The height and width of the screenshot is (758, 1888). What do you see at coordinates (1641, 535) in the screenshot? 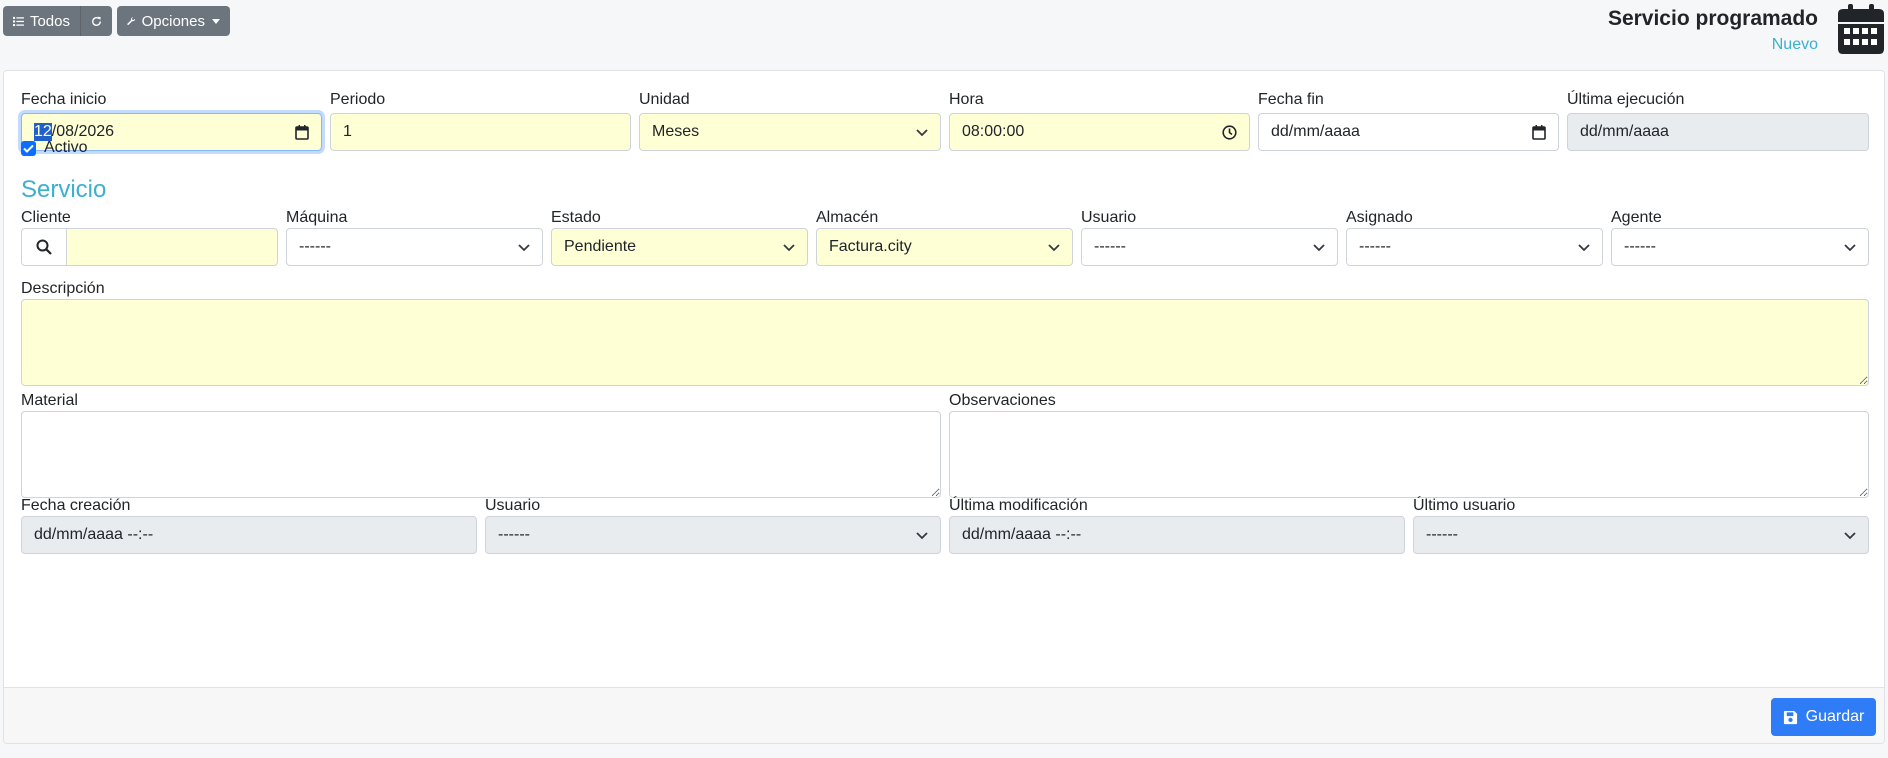
I see `modified-user-select: ------` at bounding box center [1641, 535].